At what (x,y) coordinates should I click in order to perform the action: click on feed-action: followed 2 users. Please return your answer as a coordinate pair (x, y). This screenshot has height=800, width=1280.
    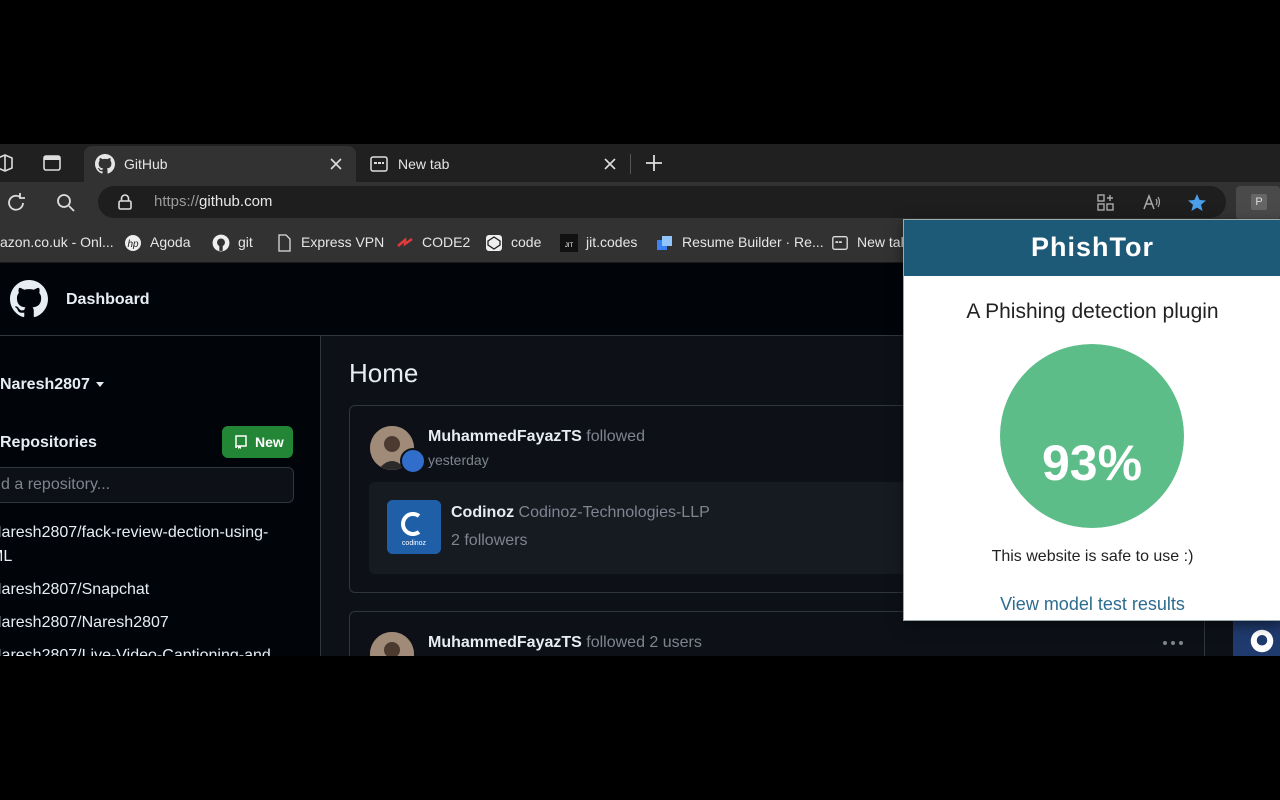
    Looking at the image, I should click on (644, 642).